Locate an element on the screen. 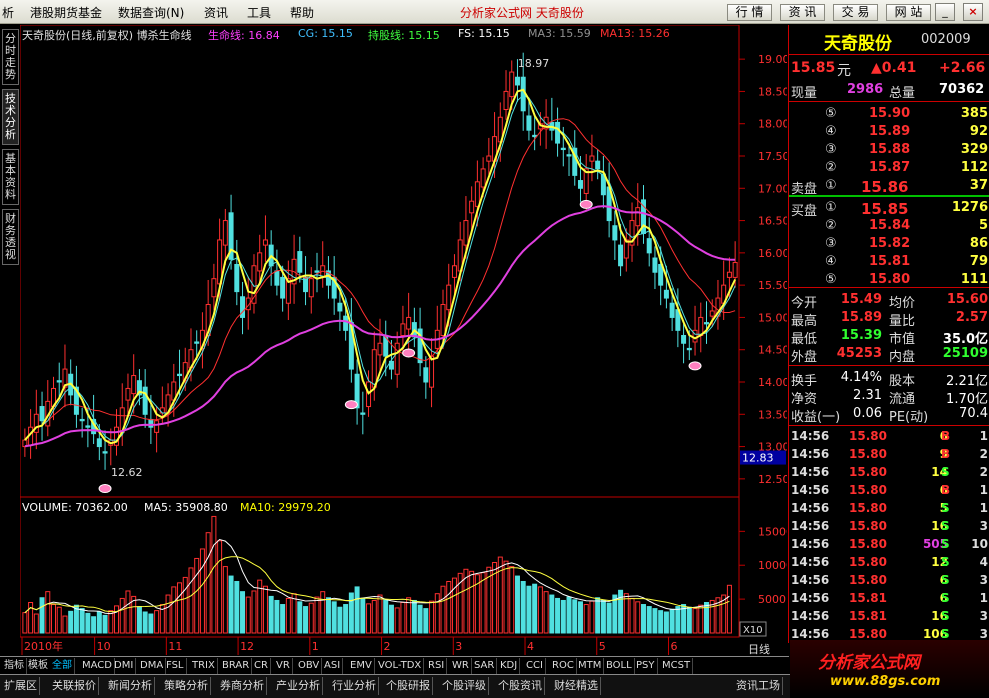 This screenshot has width=989, height=698. bid-row: ② 15.84 5 is located at coordinates (889, 226).